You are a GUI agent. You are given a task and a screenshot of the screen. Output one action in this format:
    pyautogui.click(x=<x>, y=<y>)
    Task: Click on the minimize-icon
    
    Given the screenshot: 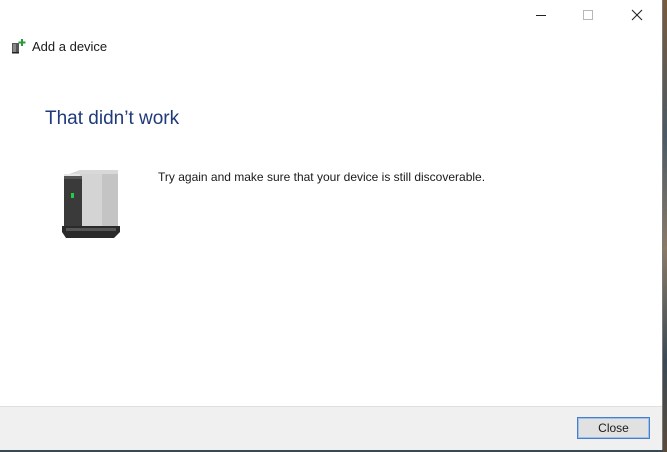 What is the action you would take?
    pyautogui.click(x=541, y=15)
    